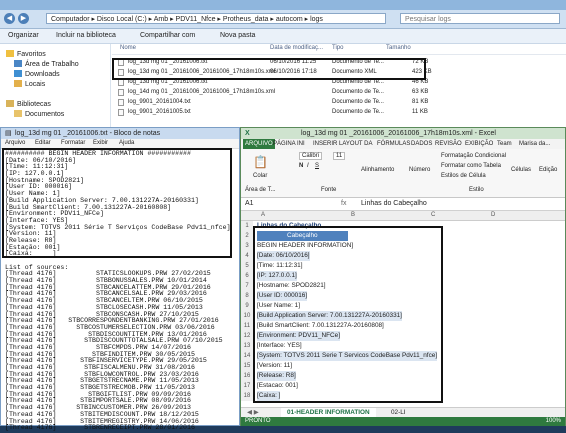 The image size is (566, 433). I want to click on row-number: 11, so click(247, 326).